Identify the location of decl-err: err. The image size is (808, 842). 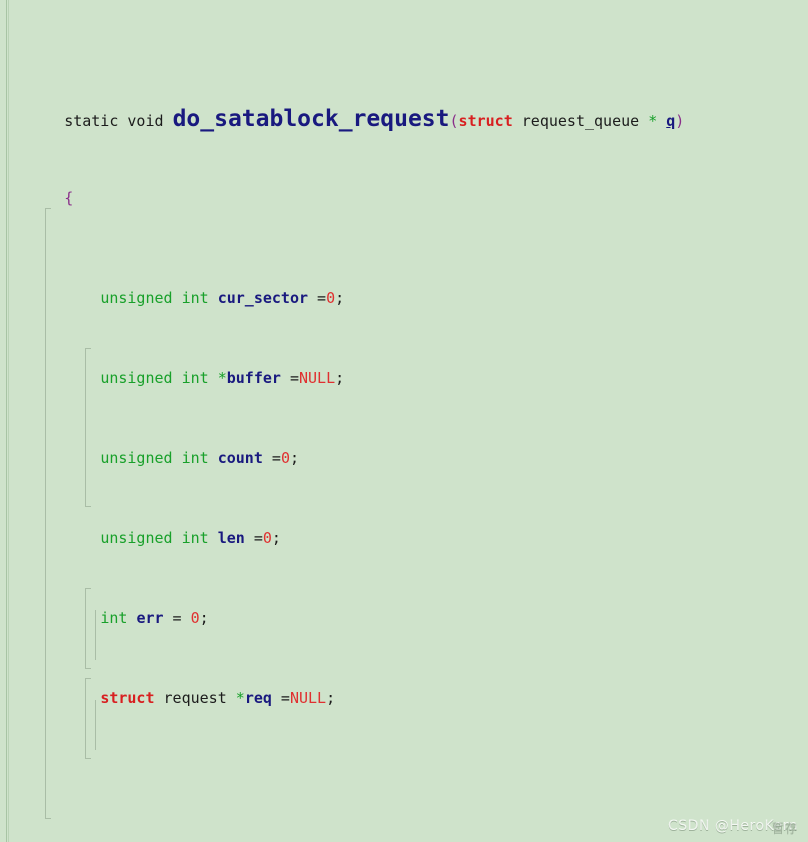
(150, 618).